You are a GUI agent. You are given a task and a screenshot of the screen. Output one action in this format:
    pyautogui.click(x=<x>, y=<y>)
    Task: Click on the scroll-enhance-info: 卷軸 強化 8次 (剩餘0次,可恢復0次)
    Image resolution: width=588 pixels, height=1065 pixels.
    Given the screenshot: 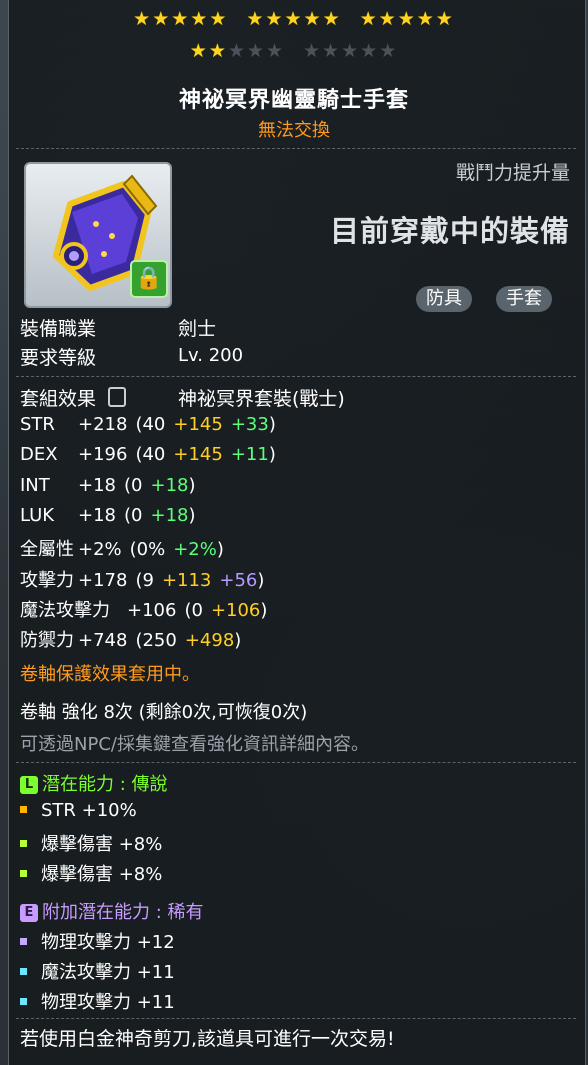 What is the action you would take?
    pyautogui.click(x=164, y=712)
    